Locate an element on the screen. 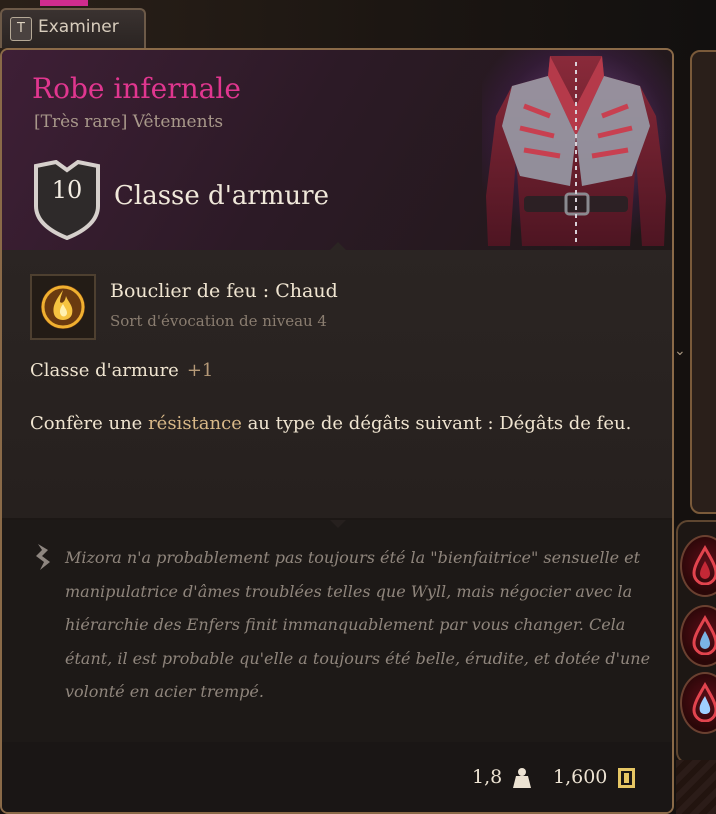 Image resolution: width=716 pixels, height=814 pixels. spell-level: Sort d'évocation de niveau 4 is located at coordinates (218, 321).